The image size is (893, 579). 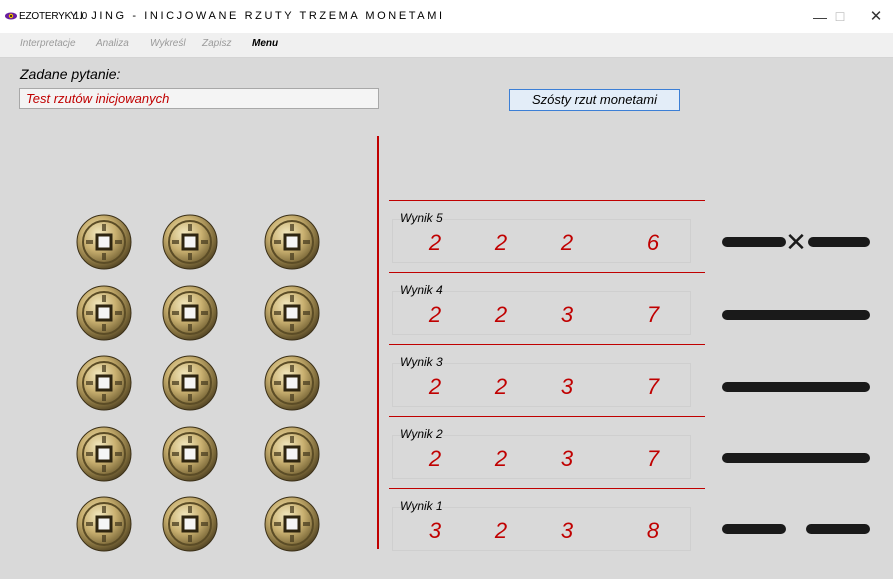 What do you see at coordinates (594, 100) in the screenshot?
I see `throw-coins-button: Szósty rzut monetami` at bounding box center [594, 100].